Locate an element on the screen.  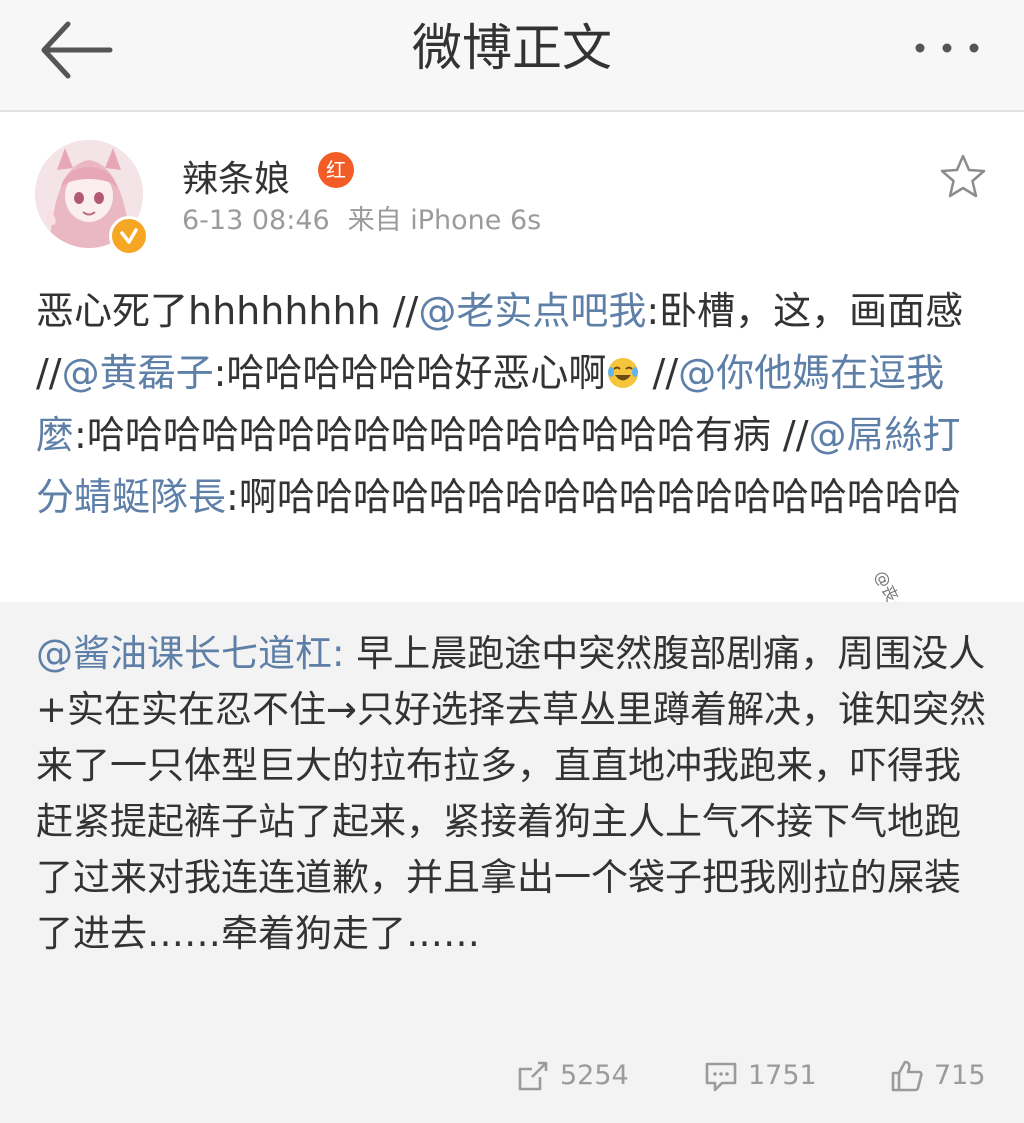
post-time: 6-13 08:46 is located at coordinates (256, 220).